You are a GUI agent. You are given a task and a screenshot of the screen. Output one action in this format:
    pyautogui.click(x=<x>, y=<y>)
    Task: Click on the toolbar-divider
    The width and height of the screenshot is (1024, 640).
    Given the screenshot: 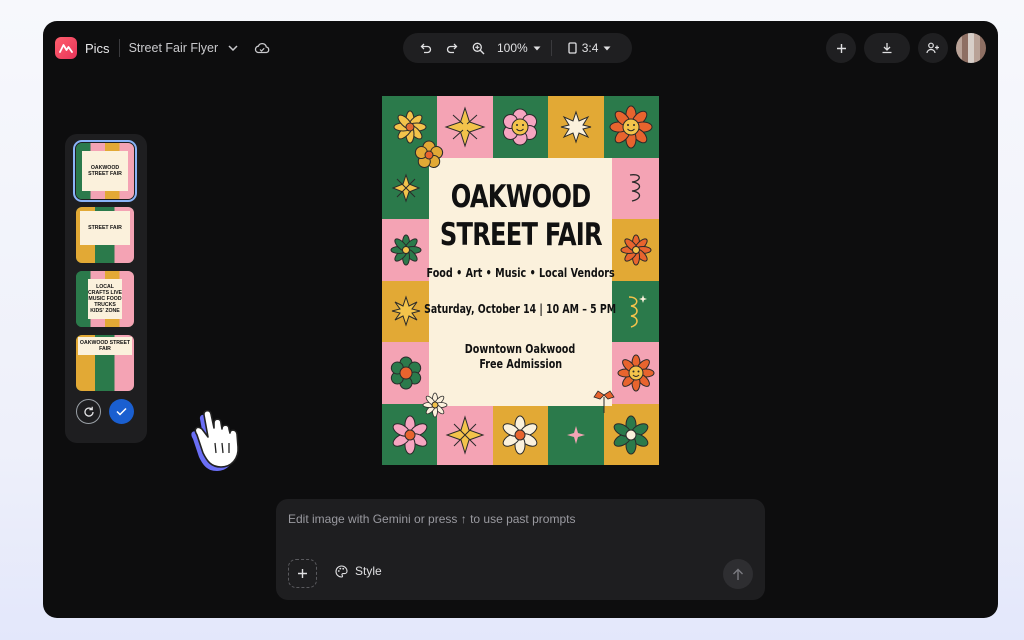 What is the action you would take?
    pyautogui.click(x=551, y=48)
    